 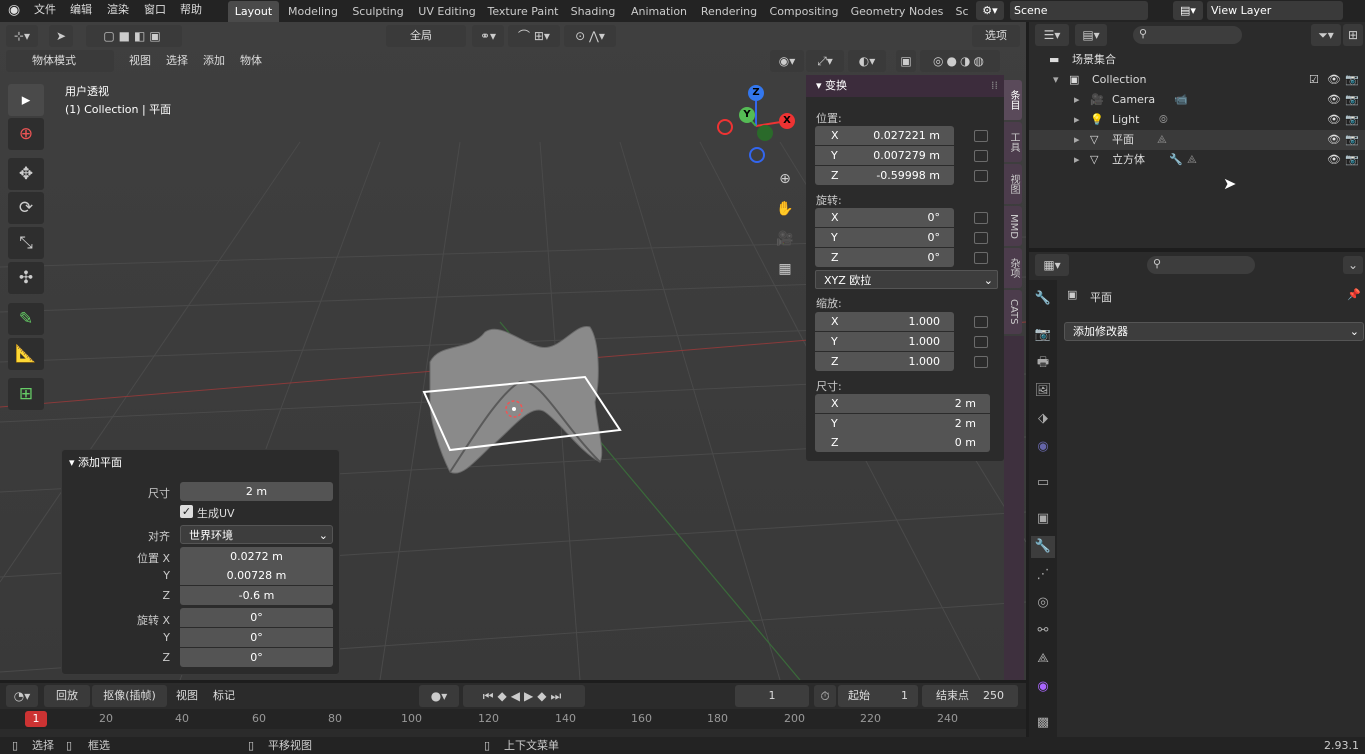 What do you see at coordinates (996, 36) in the screenshot?
I see `options-dropdown: 选项` at bounding box center [996, 36].